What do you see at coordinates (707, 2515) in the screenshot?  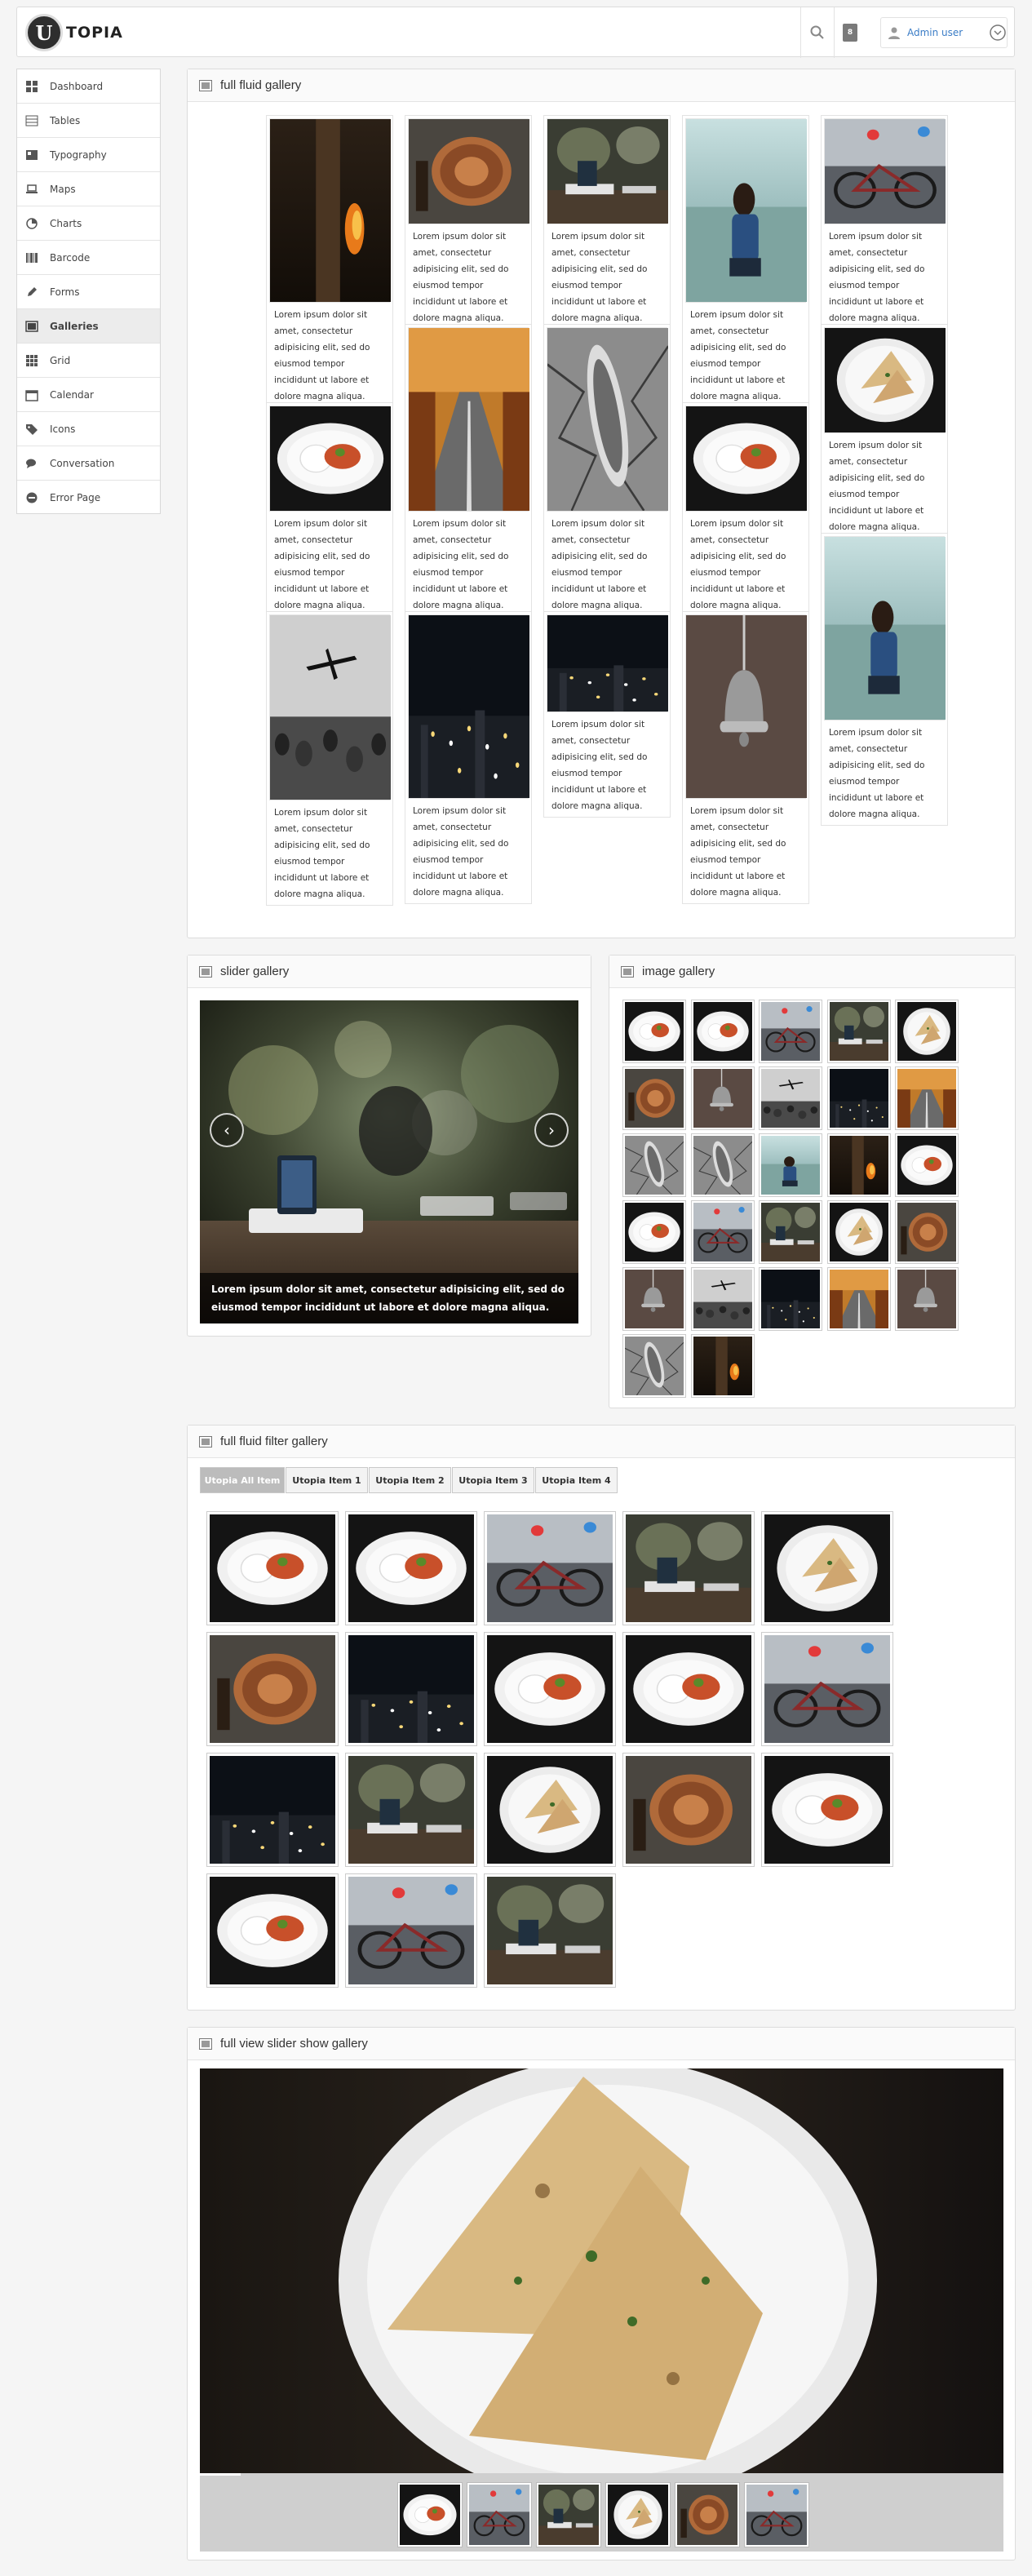 I see `coin-strip-thumbnail` at bounding box center [707, 2515].